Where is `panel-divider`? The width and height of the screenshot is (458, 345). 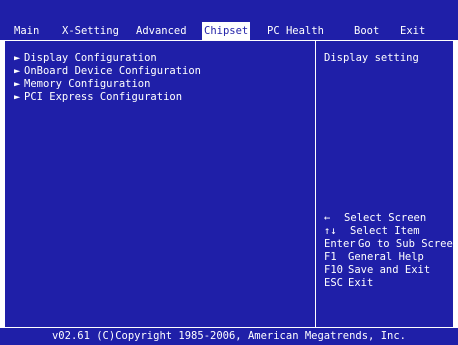 panel-divider is located at coordinates (315, 184).